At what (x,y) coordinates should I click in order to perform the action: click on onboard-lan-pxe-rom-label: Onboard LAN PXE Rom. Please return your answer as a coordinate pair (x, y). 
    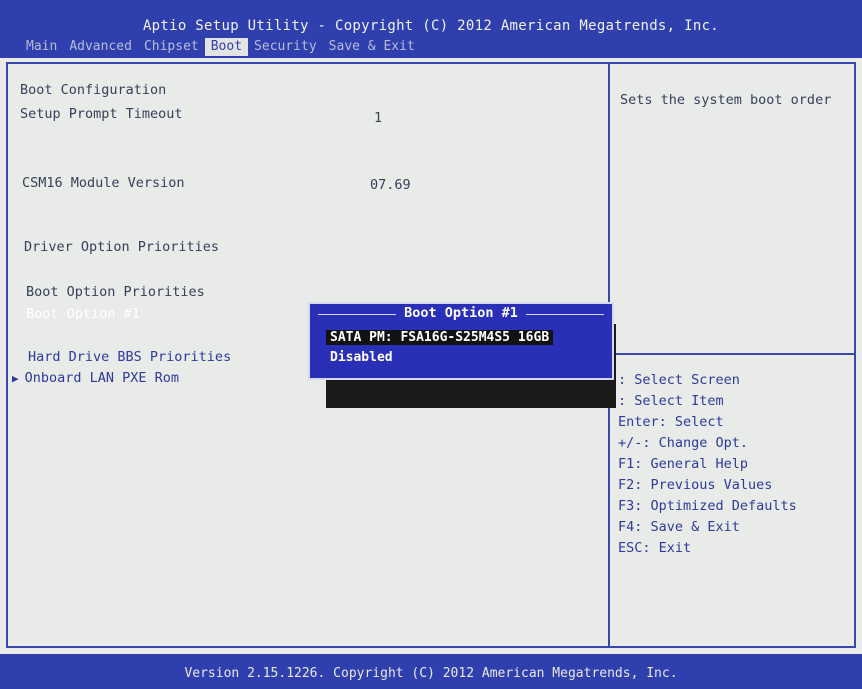
    Looking at the image, I should click on (102, 378).